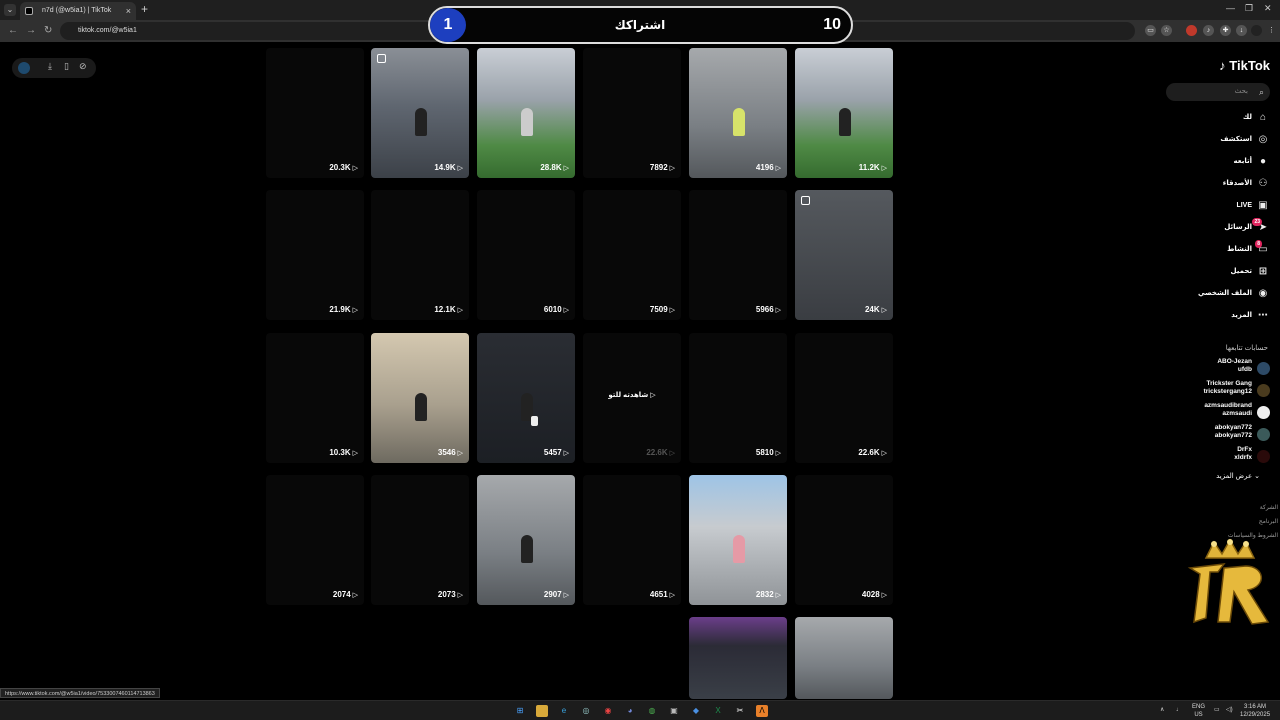  I want to click on account-name: Trickster Gang, so click(1229, 383).